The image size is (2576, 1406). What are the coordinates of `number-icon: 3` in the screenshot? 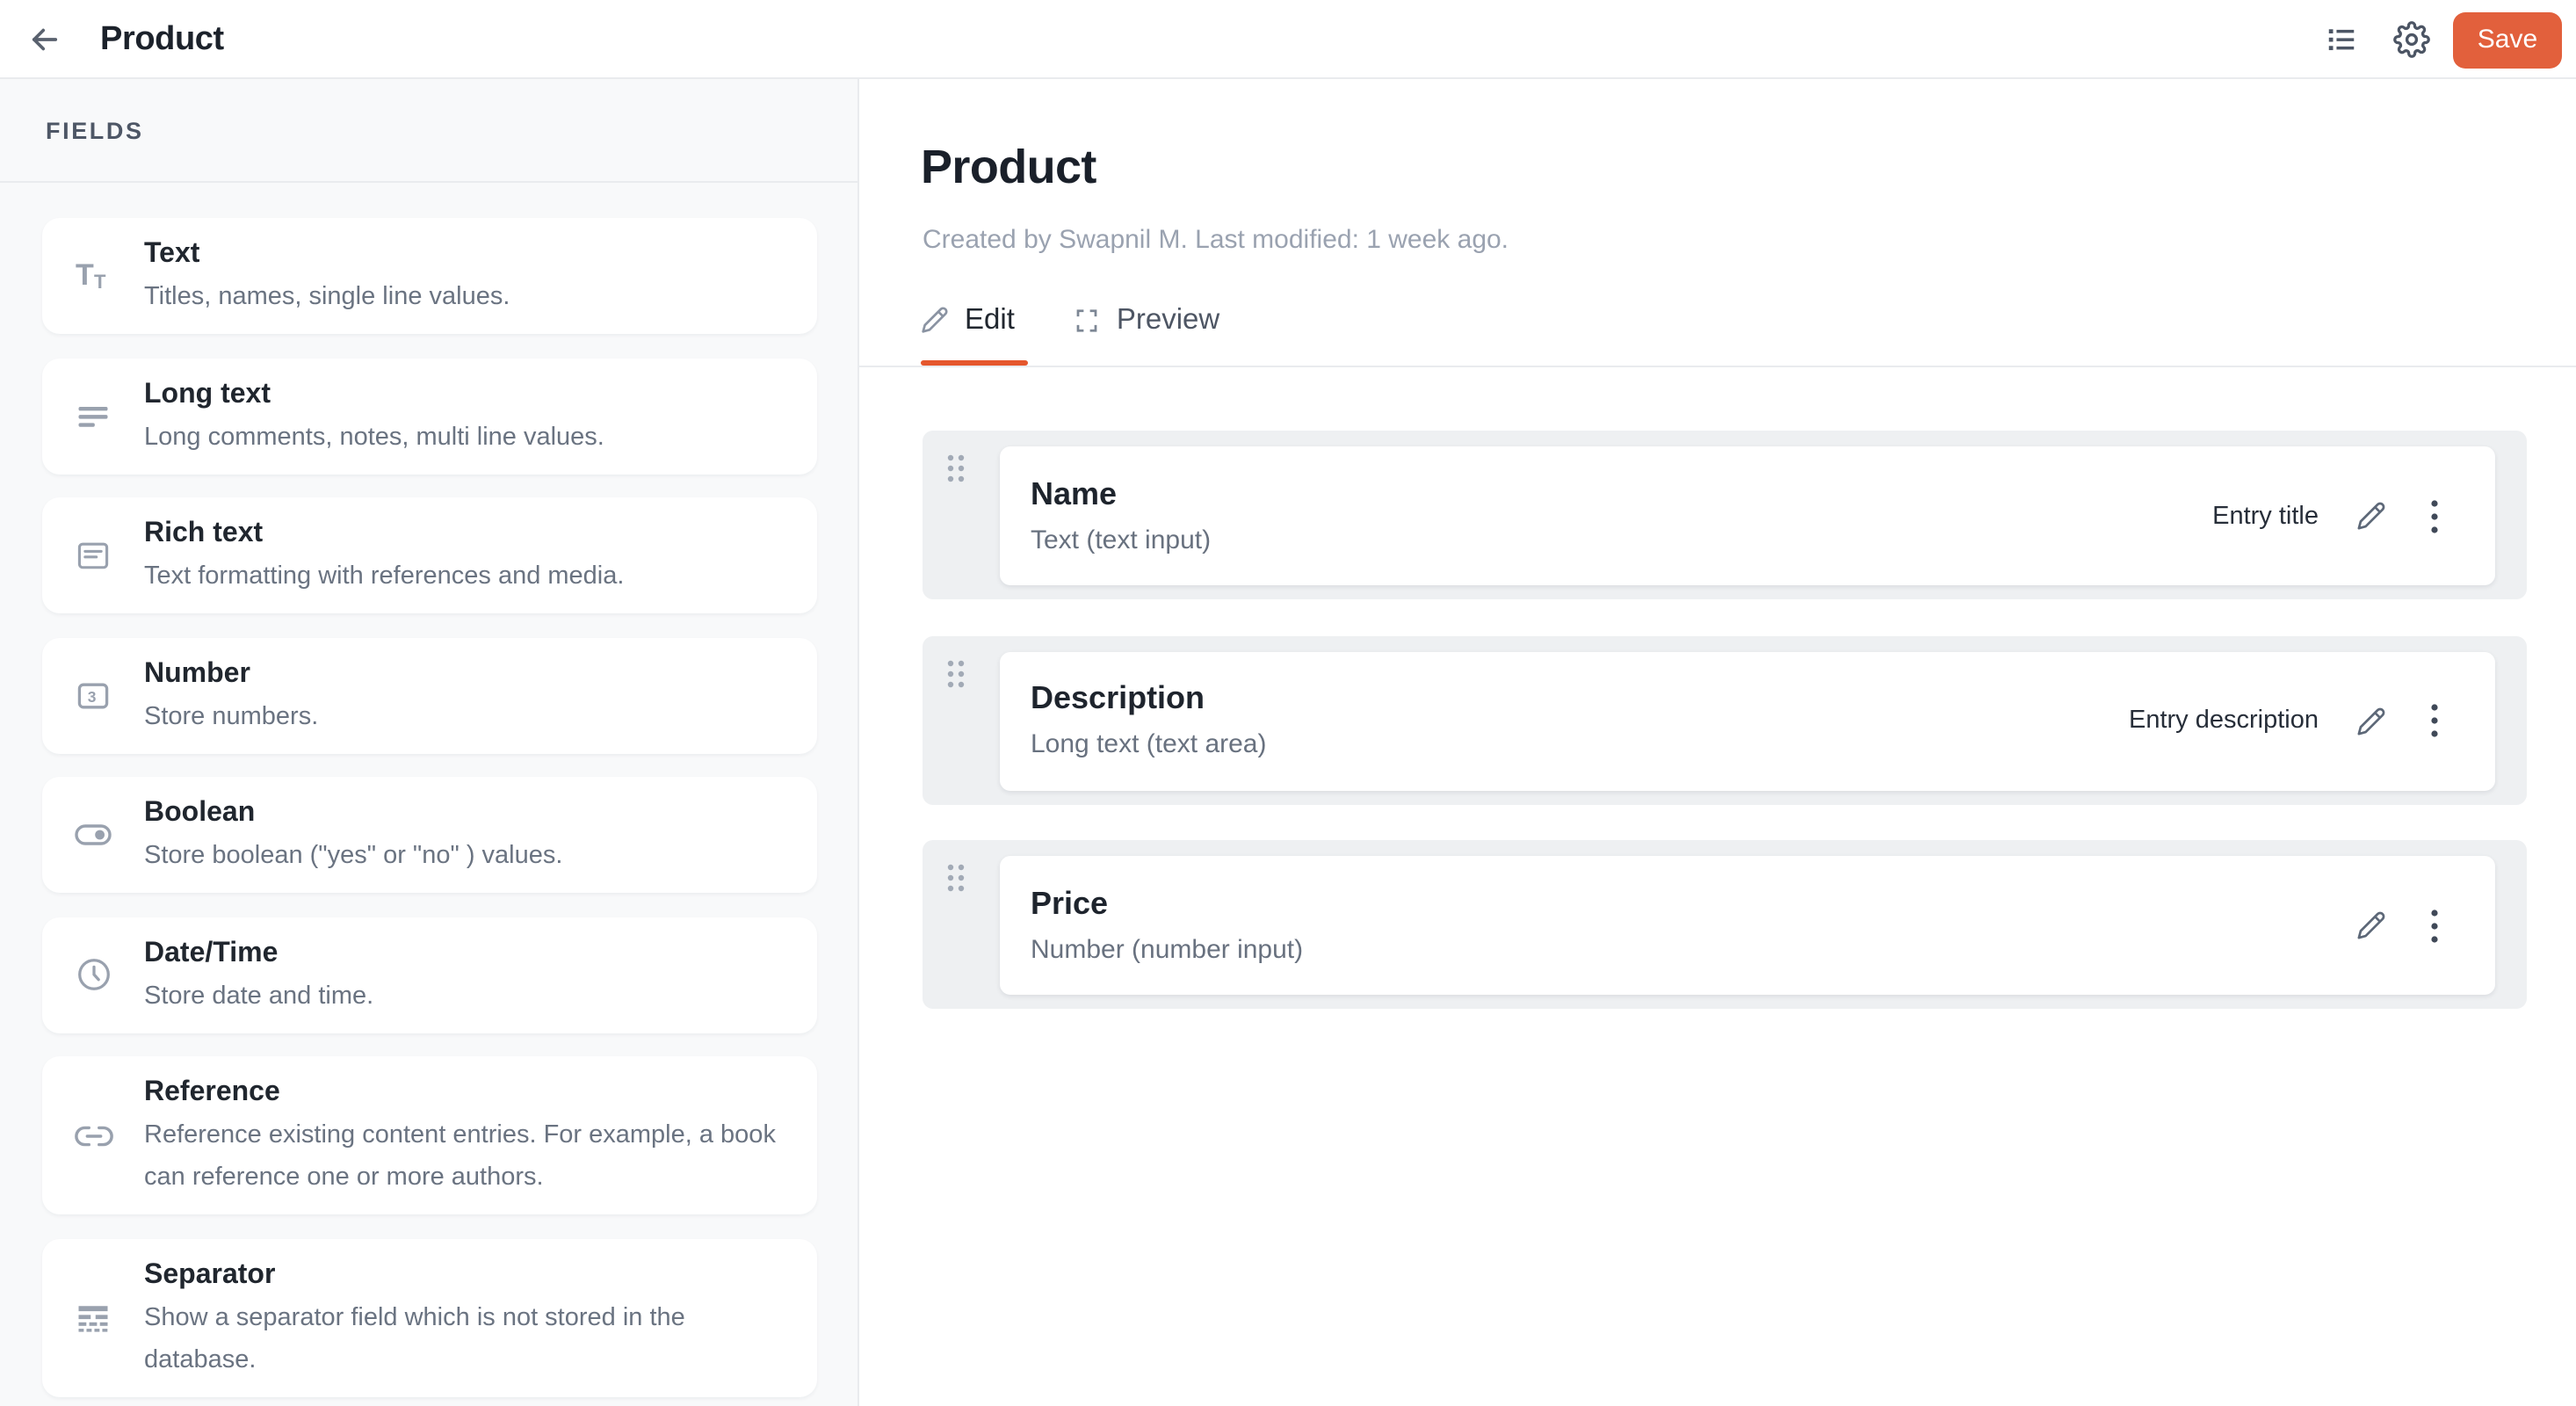 It's located at (93, 695).